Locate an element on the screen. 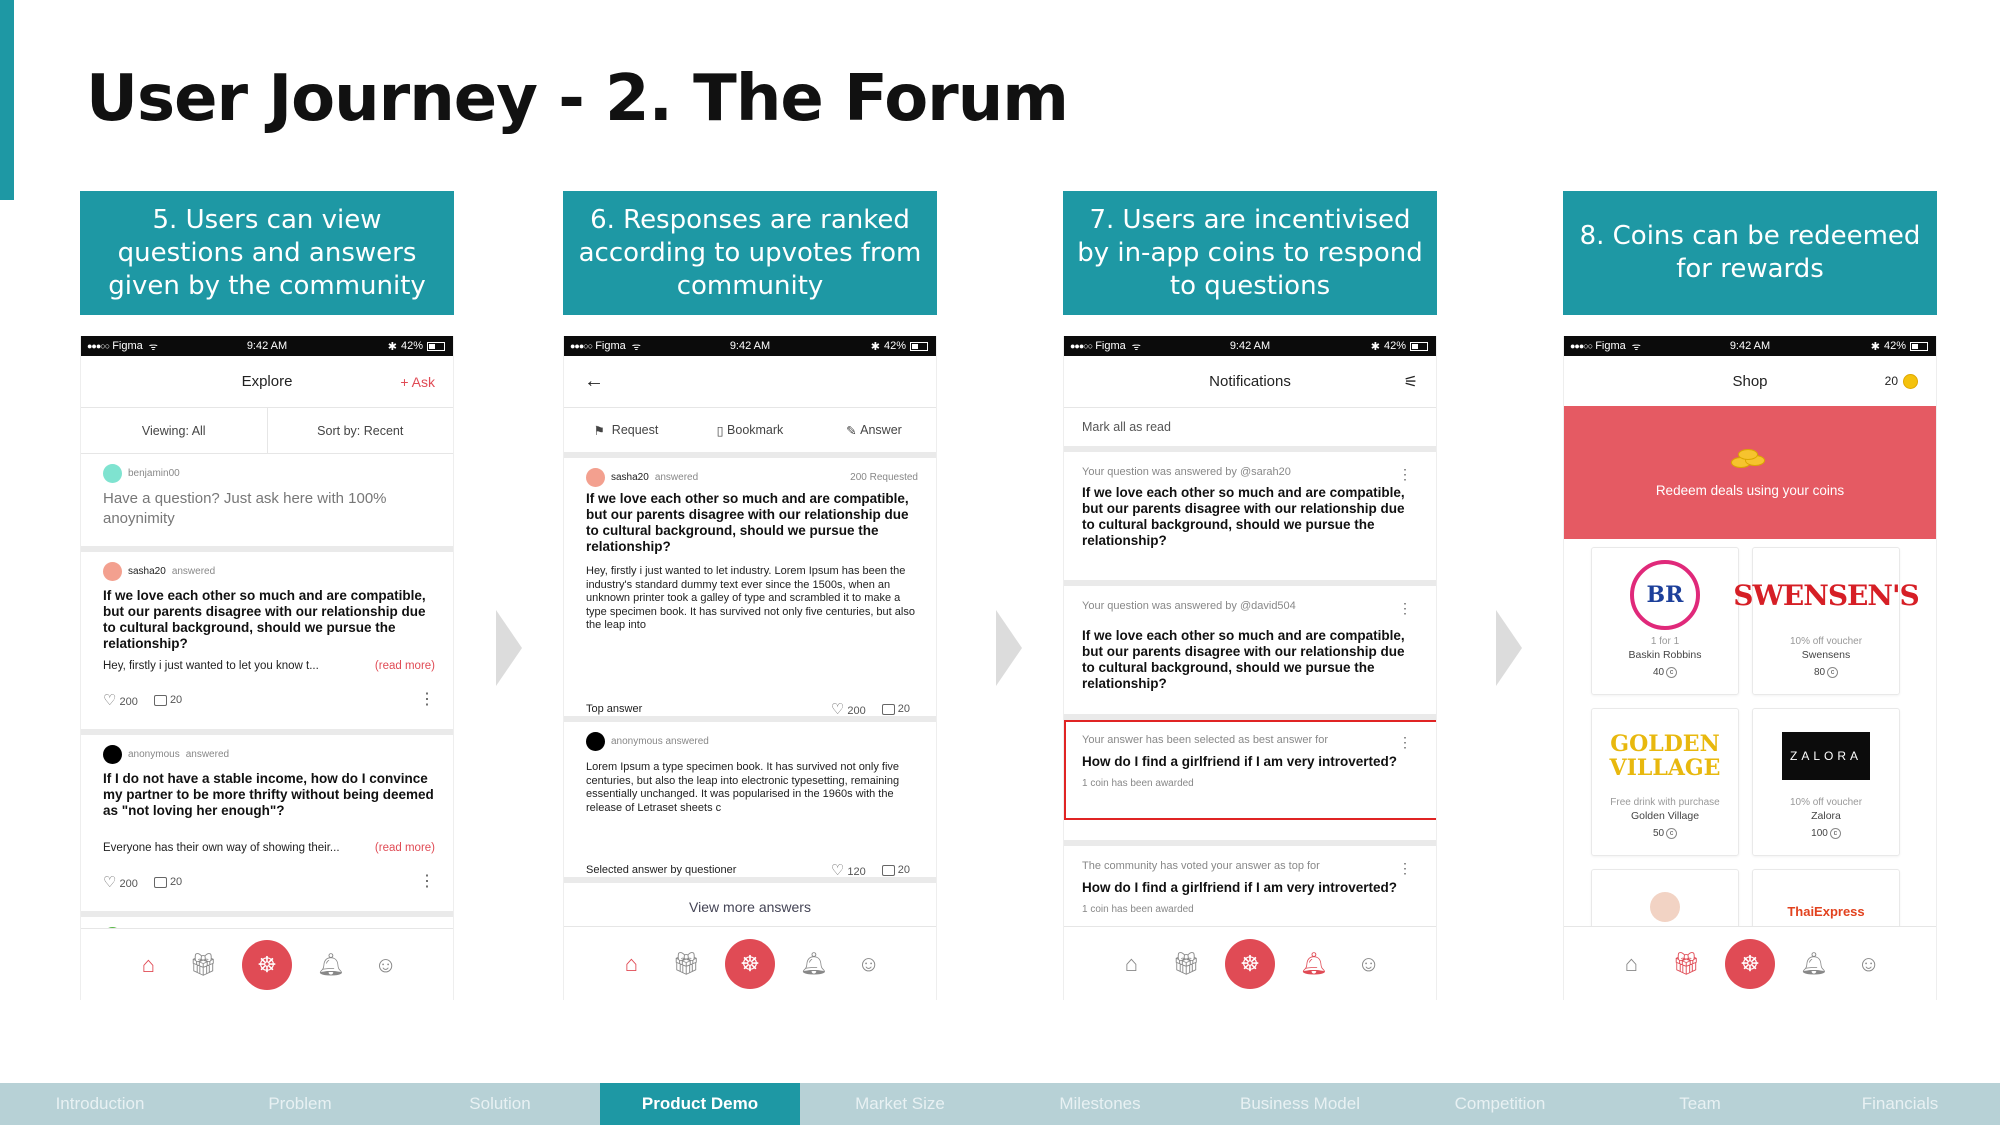 The width and height of the screenshot is (2000, 1125). tab-financials: Financials is located at coordinates (1900, 1104).